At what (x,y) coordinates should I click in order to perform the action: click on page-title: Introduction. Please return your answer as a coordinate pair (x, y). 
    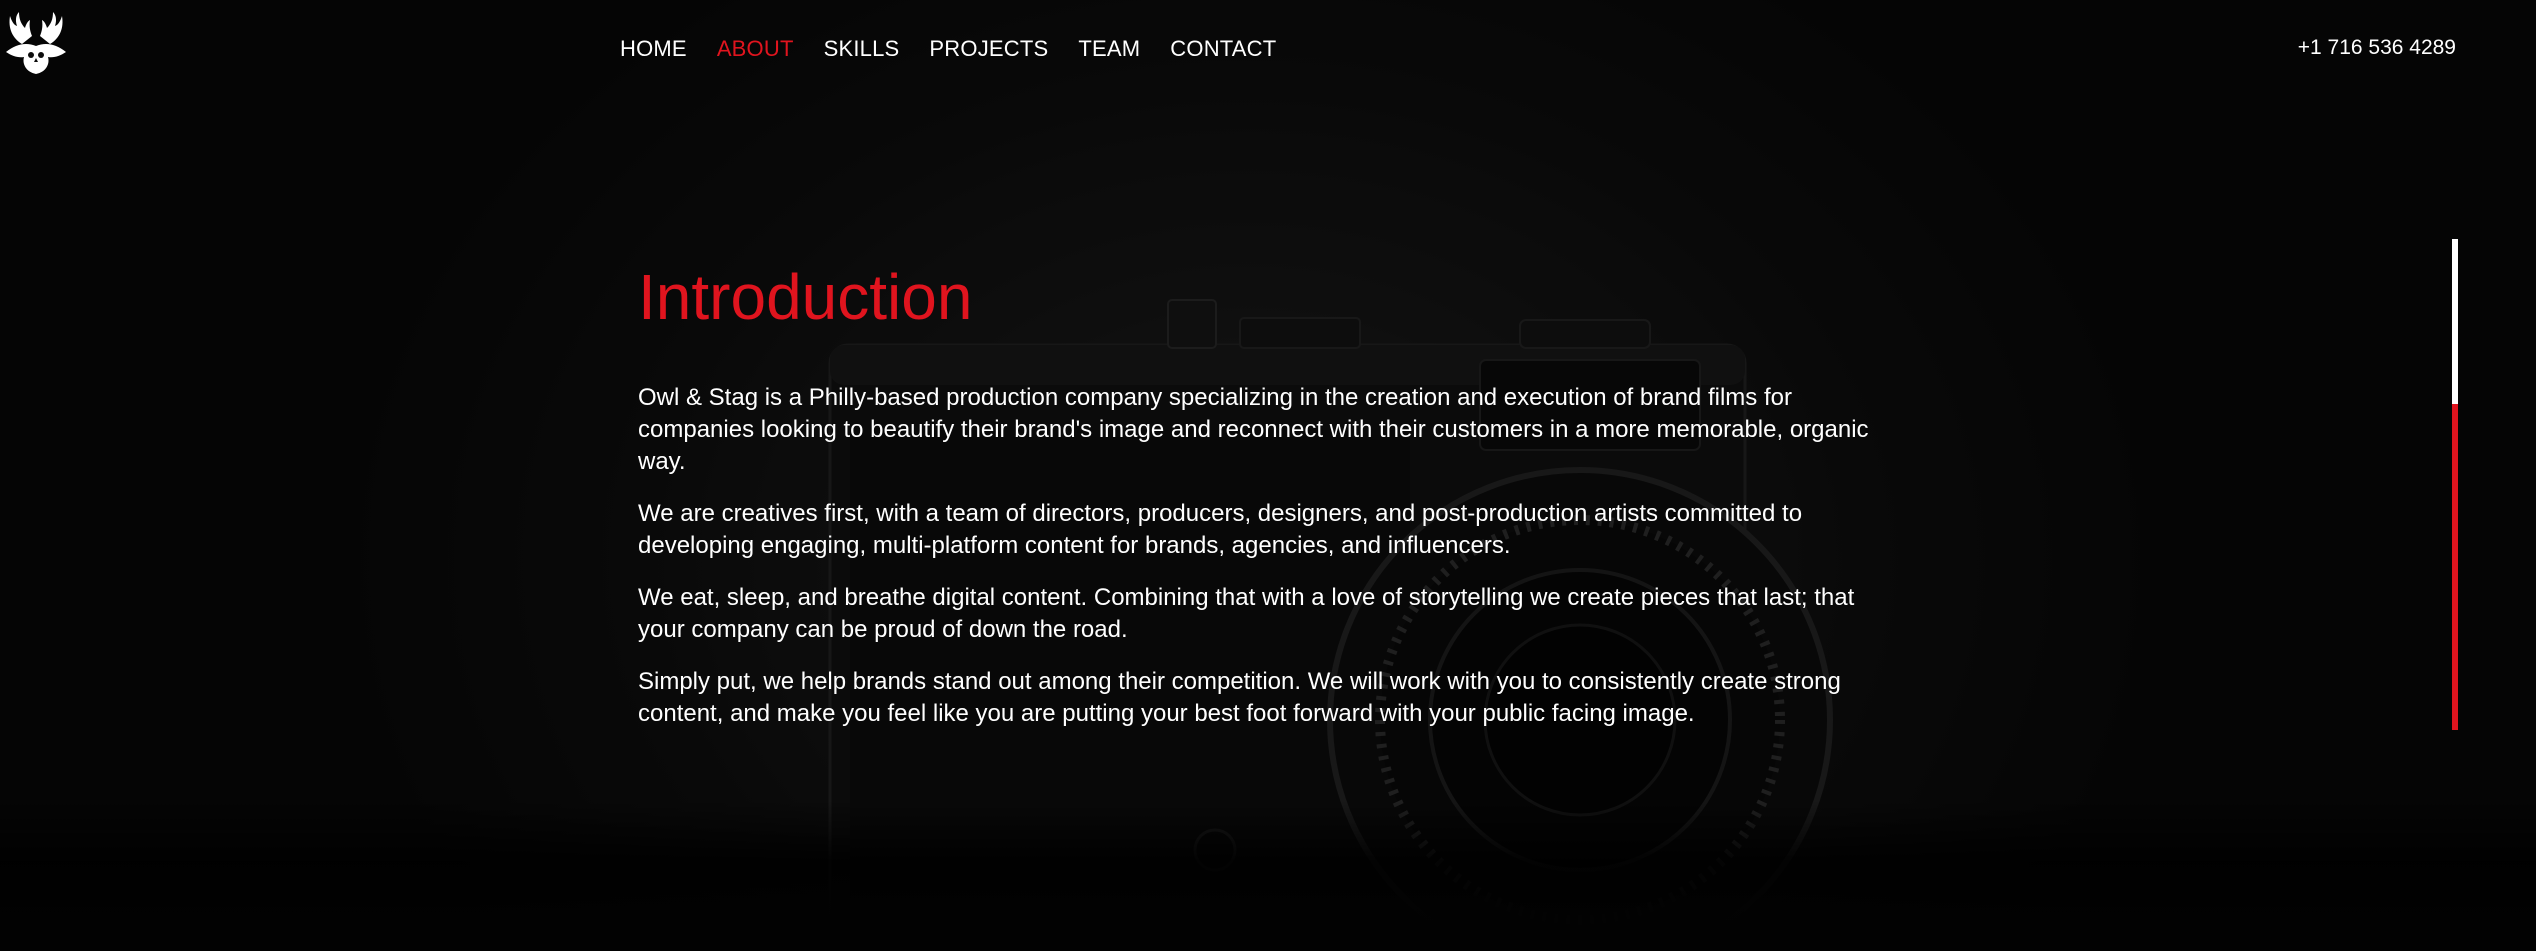
    Looking at the image, I should click on (805, 297).